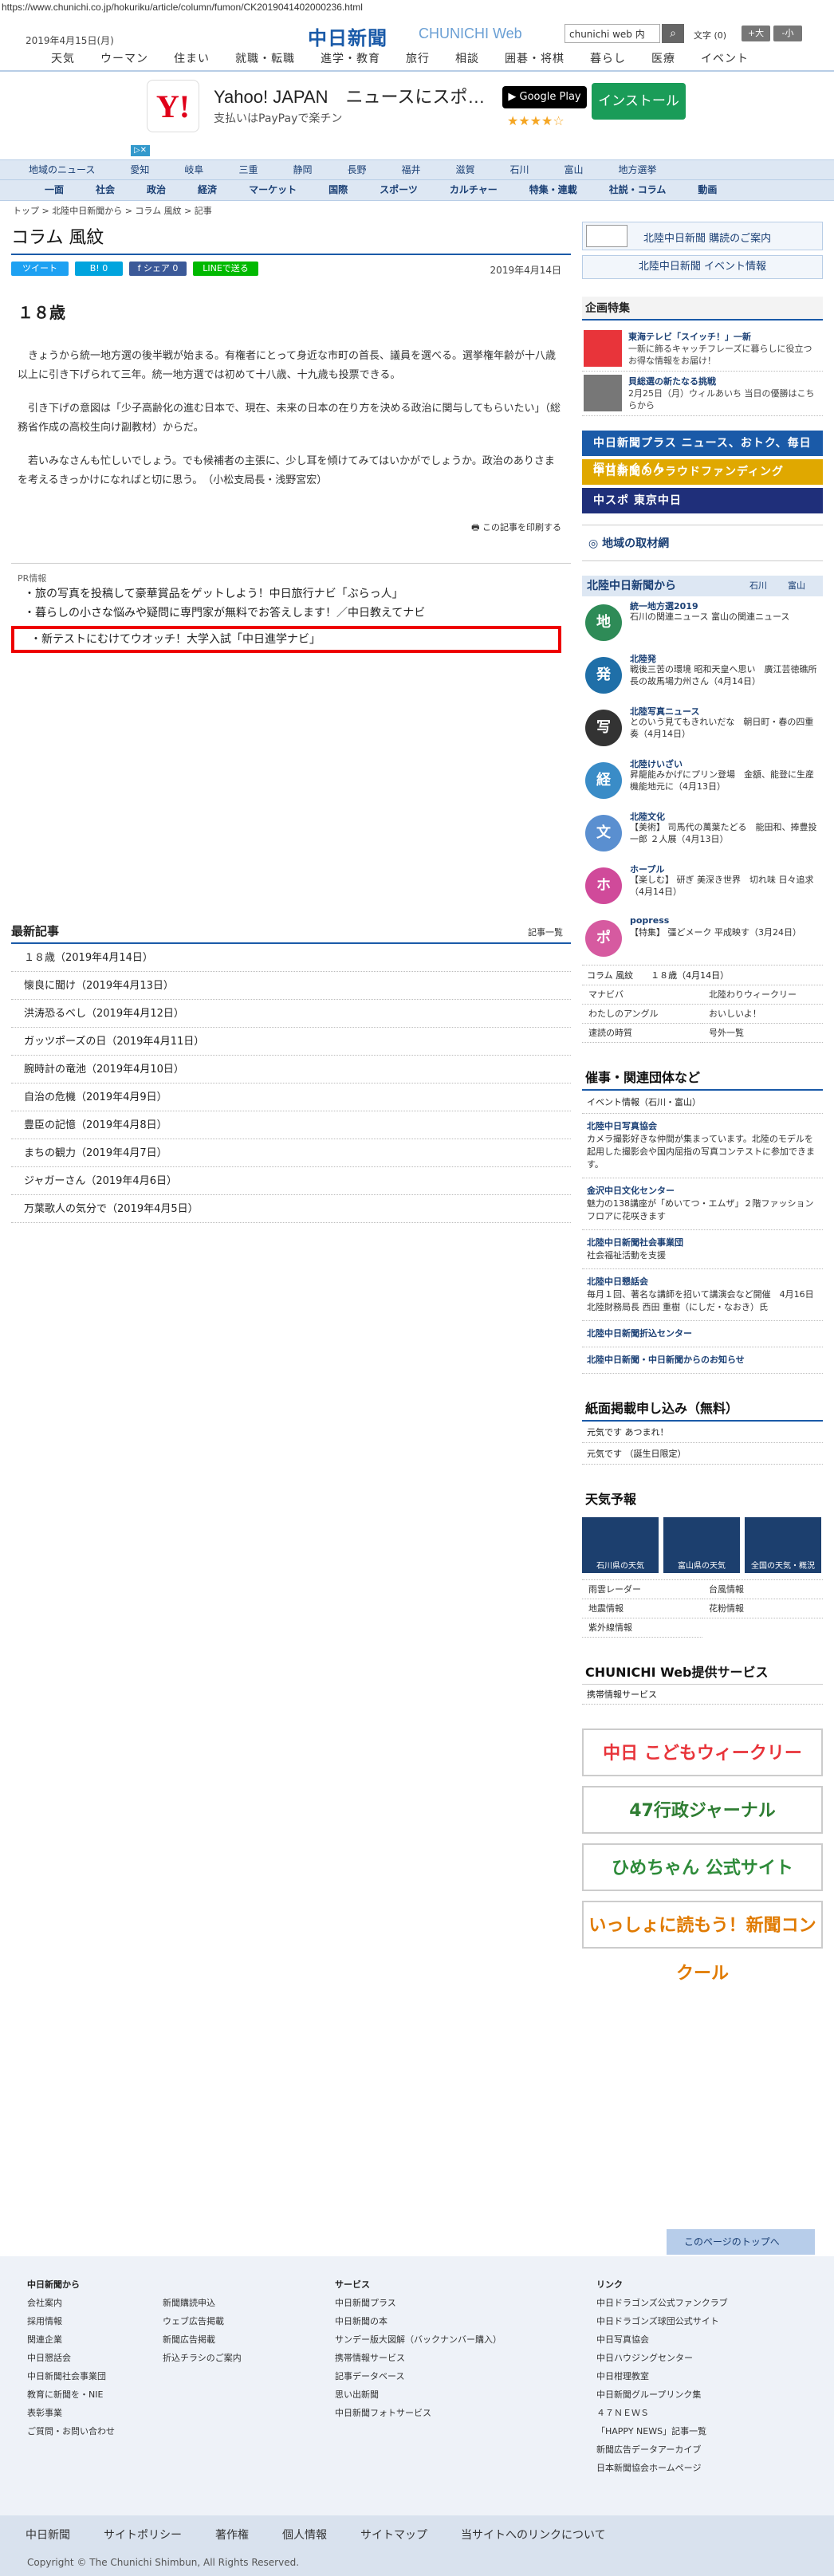  What do you see at coordinates (762, 1609) in the screenshot?
I see `weather-link: 花粉情報` at bounding box center [762, 1609].